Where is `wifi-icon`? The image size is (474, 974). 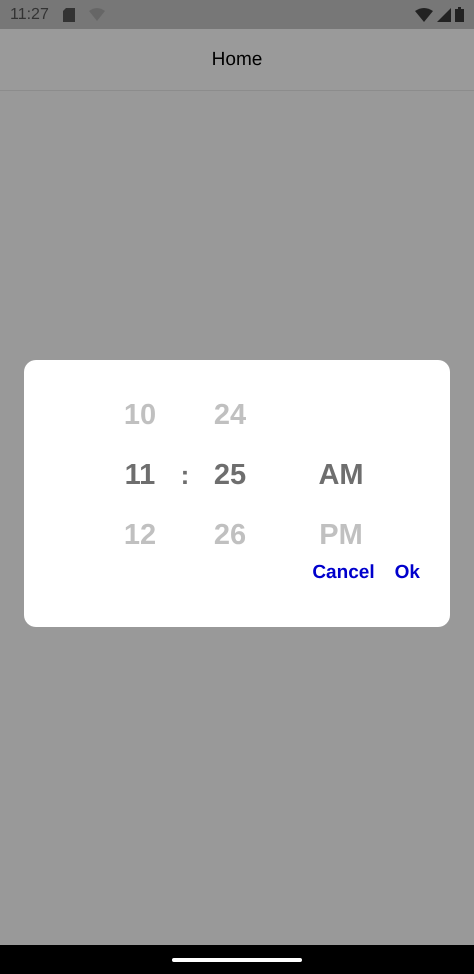
wifi-icon is located at coordinates (424, 15).